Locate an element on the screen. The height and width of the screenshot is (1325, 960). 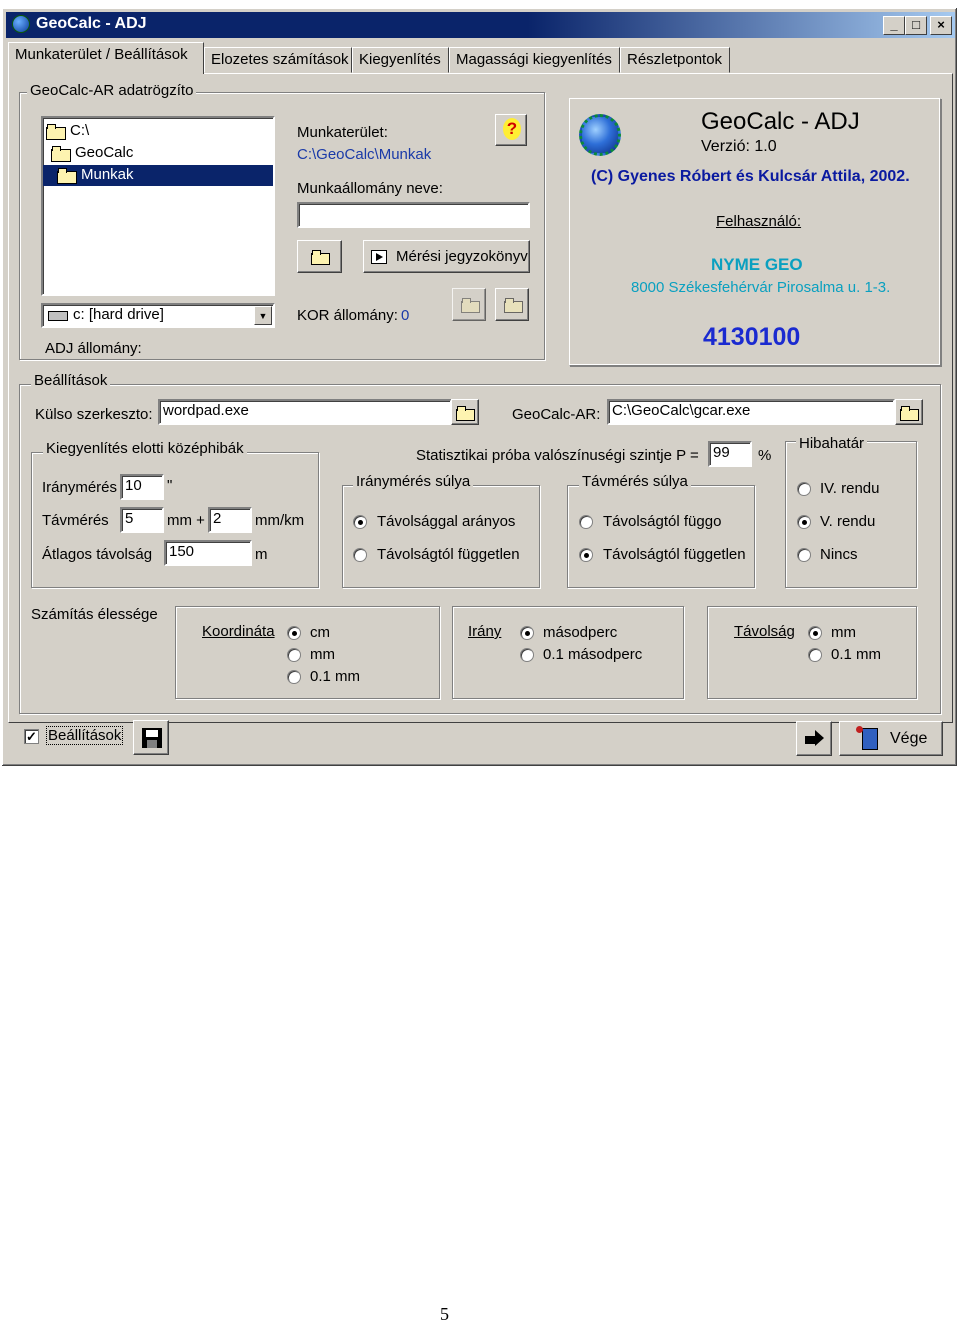
coordinate-precision-label: Koordináta is located at coordinates (238, 631).